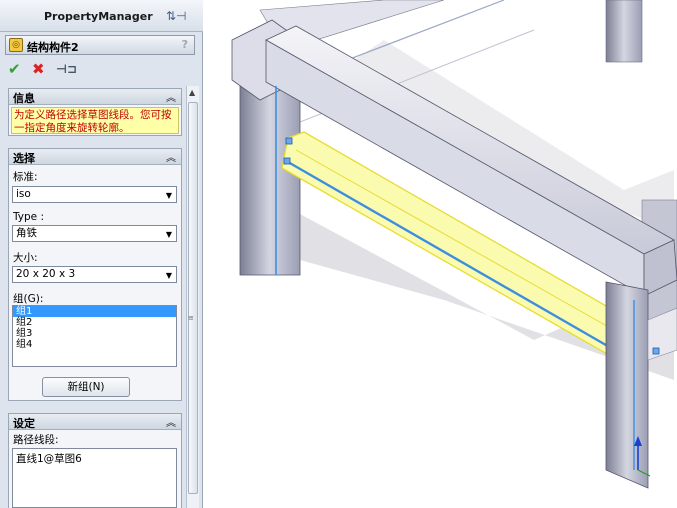  What do you see at coordinates (24, 98) in the screenshot?
I see `info-title: 信息` at bounding box center [24, 98].